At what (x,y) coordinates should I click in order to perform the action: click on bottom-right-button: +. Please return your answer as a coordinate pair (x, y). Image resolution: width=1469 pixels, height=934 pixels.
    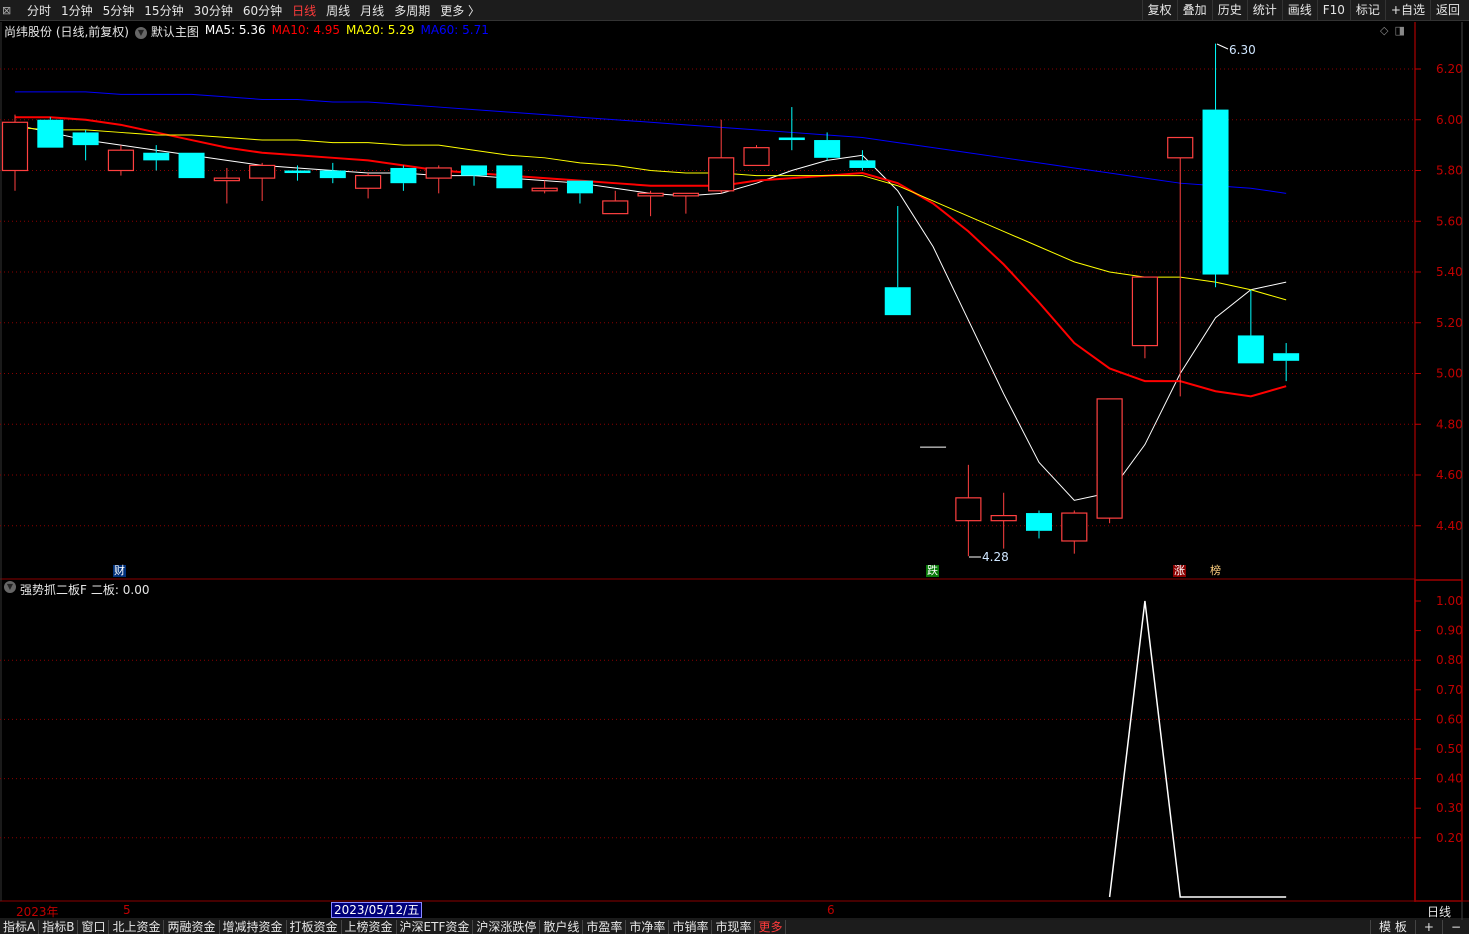
    Looking at the image, I should click on (1428, 927).